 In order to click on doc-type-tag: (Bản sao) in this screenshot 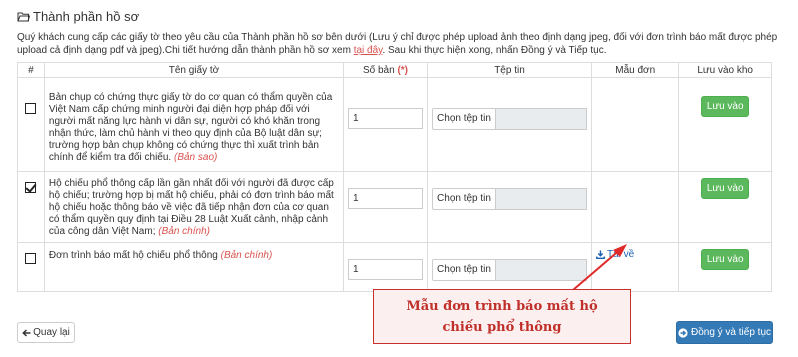, I will do `click(196, 157)`.